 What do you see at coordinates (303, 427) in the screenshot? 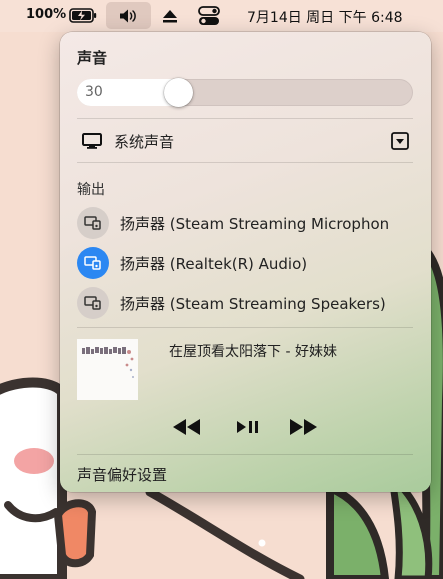
I see `fast-forward-icon` at bounding box center [303, 427].